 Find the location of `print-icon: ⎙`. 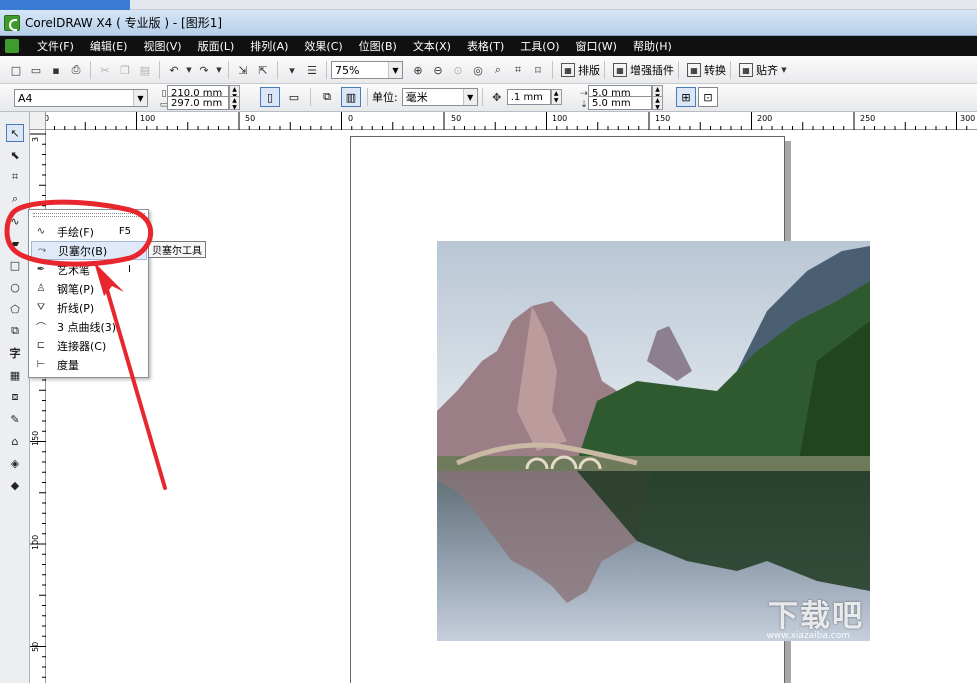

print-icon: ⎙ is located at coordinates (76, 70).